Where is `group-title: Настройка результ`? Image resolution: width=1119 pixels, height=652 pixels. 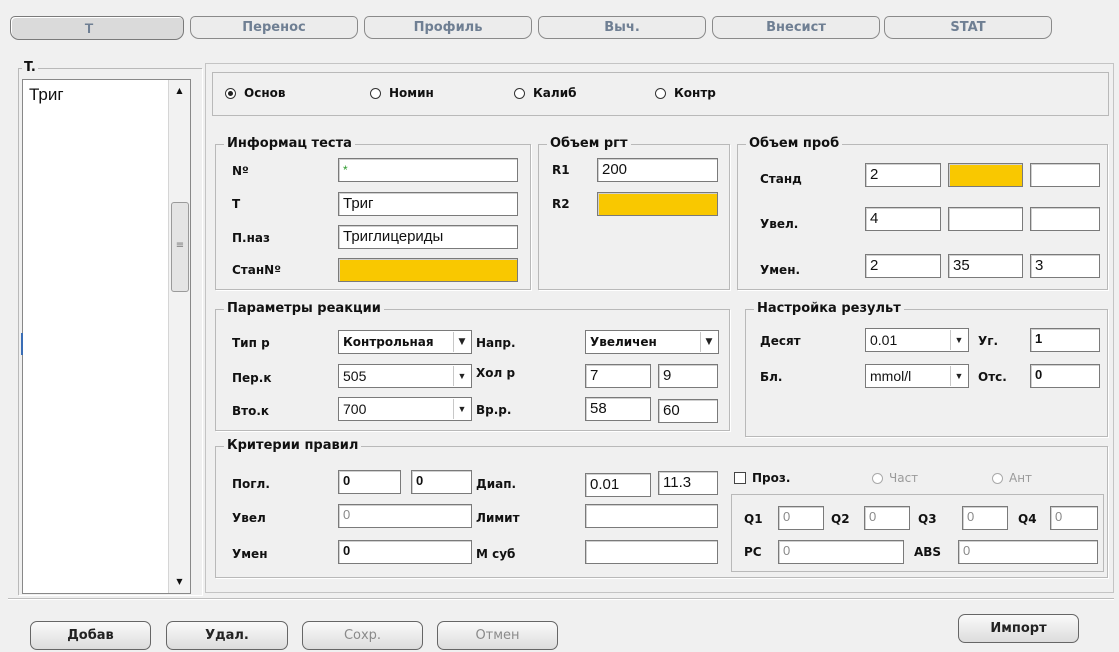
group-title: Настройка результ is located at coordinates (829, 309).